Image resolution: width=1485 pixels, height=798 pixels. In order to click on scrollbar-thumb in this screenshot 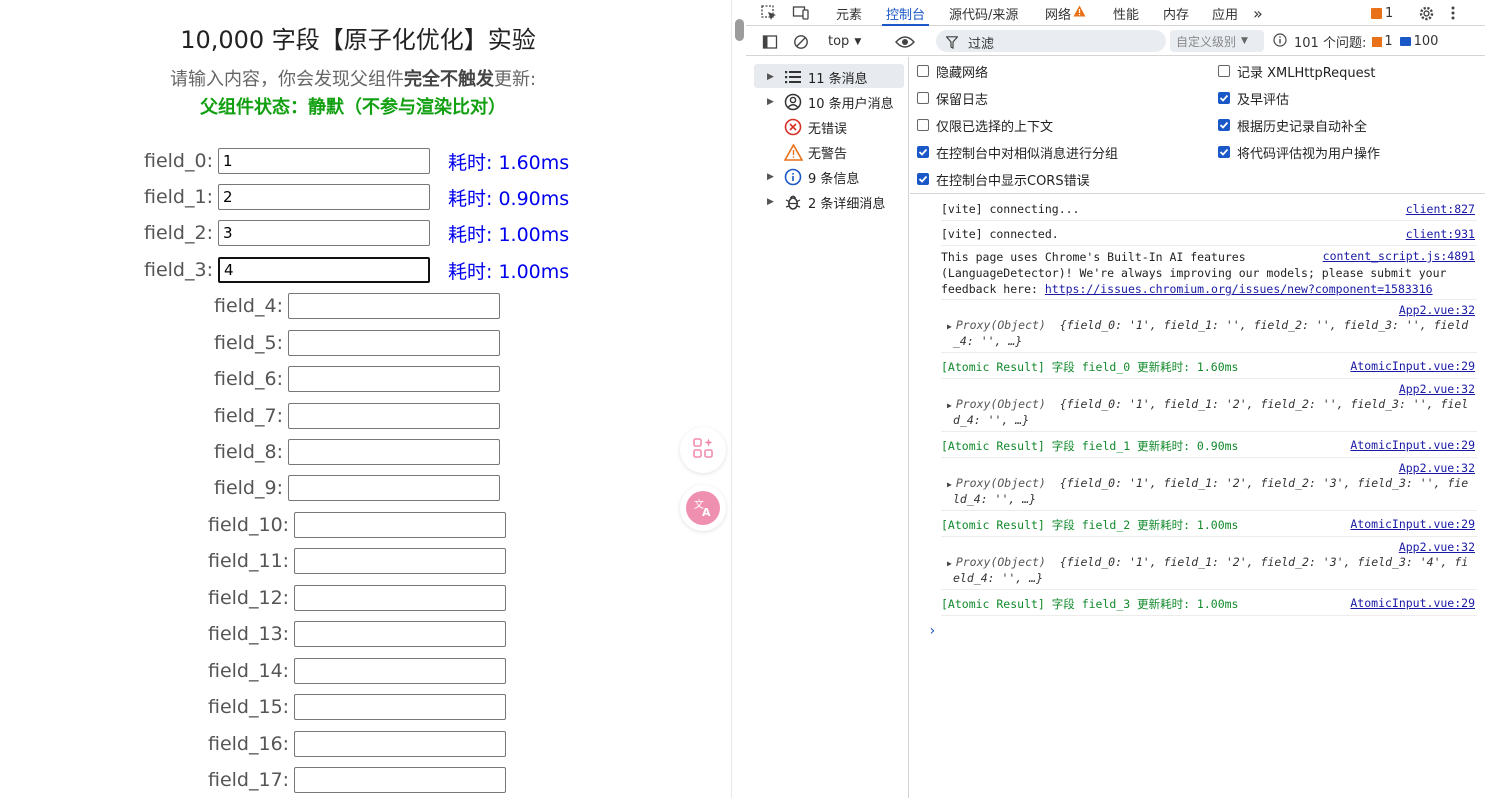, I will do `click(739, 30)`.